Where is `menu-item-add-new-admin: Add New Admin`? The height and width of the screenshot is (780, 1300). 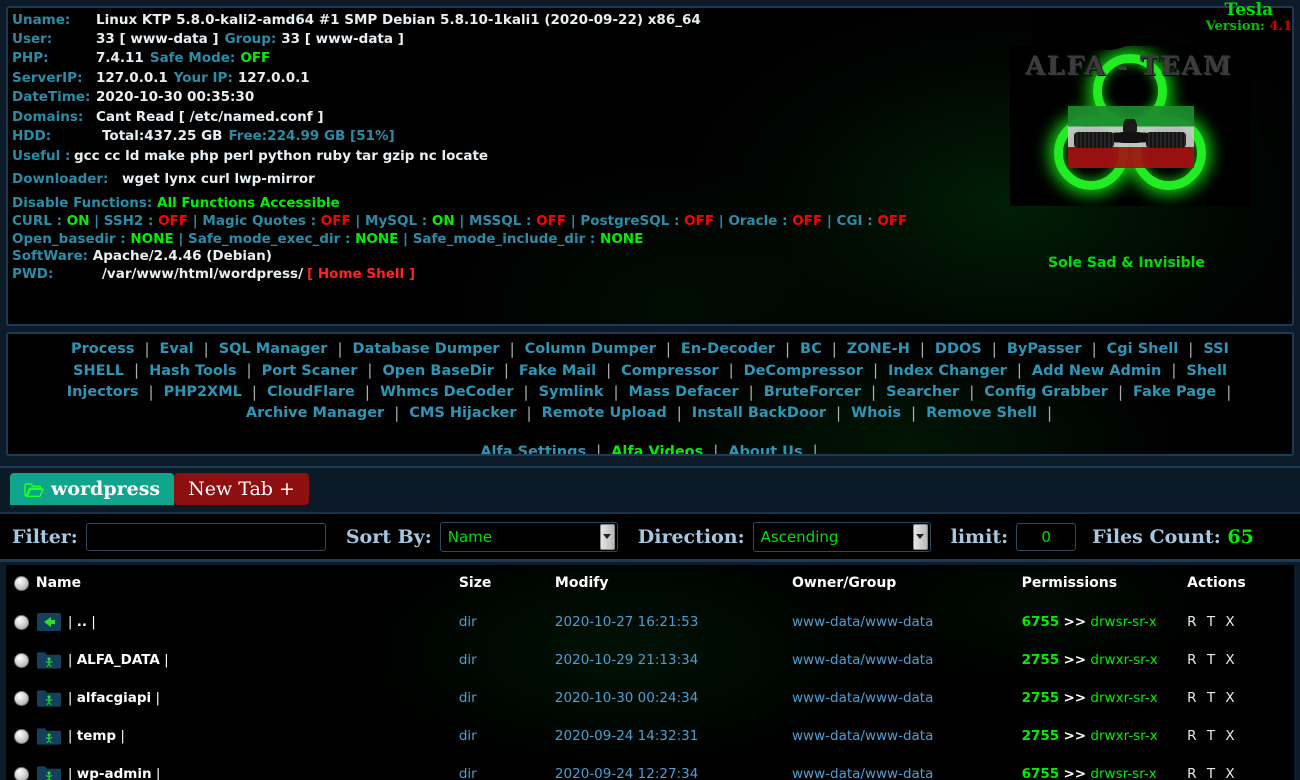
menu-item-add-new-admin: Add New Admin is located at coordinates (1096, 371).